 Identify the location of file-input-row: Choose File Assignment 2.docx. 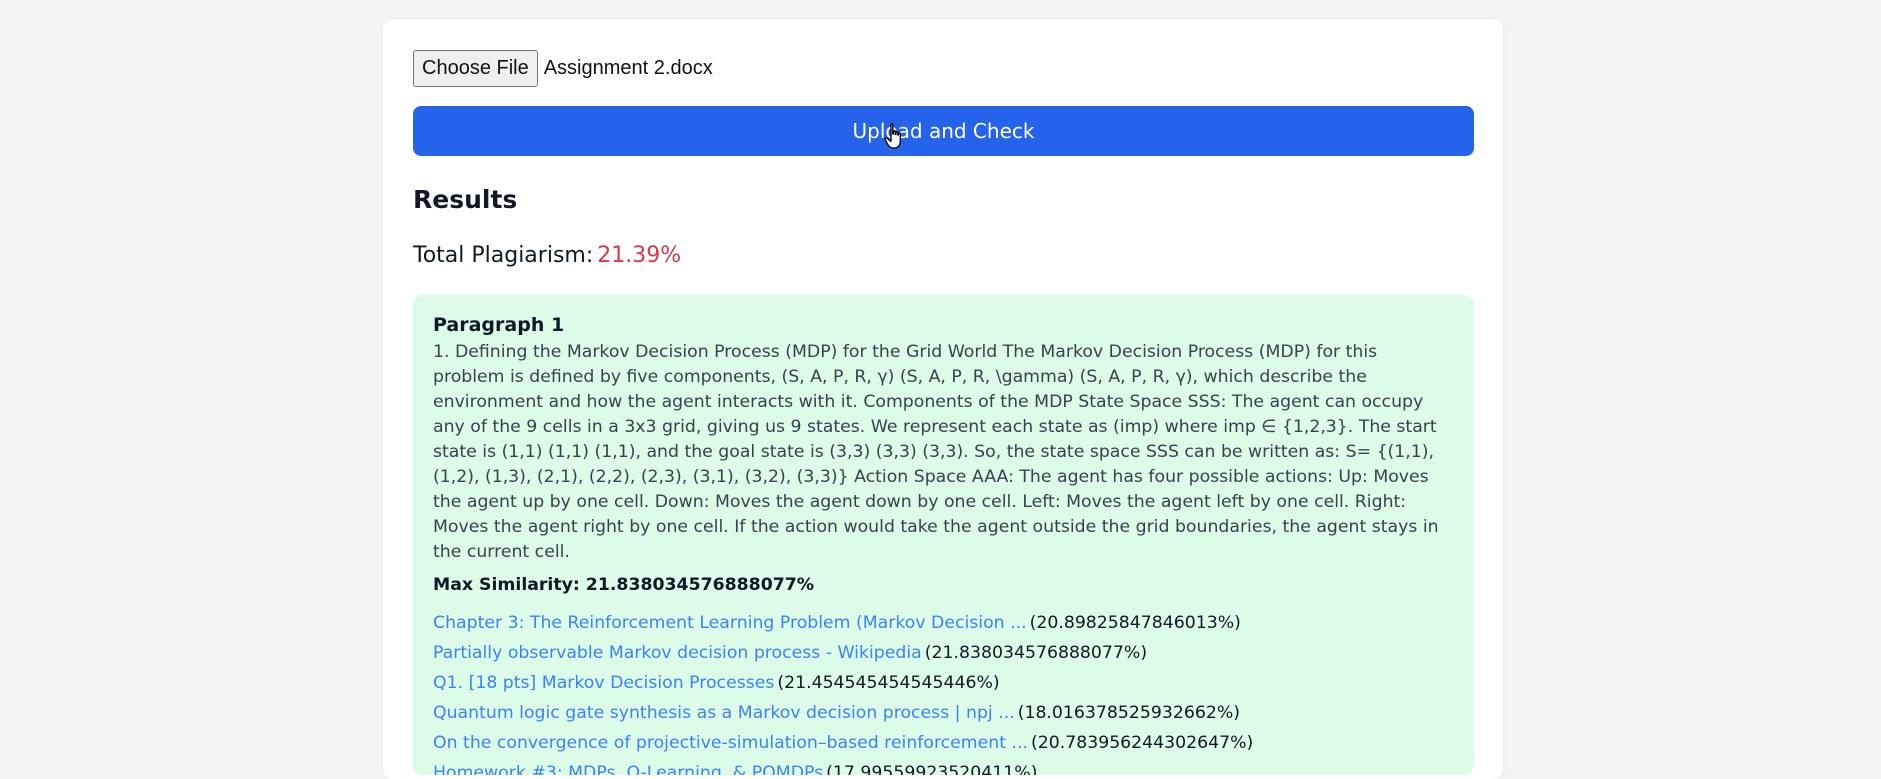
(563, 68).